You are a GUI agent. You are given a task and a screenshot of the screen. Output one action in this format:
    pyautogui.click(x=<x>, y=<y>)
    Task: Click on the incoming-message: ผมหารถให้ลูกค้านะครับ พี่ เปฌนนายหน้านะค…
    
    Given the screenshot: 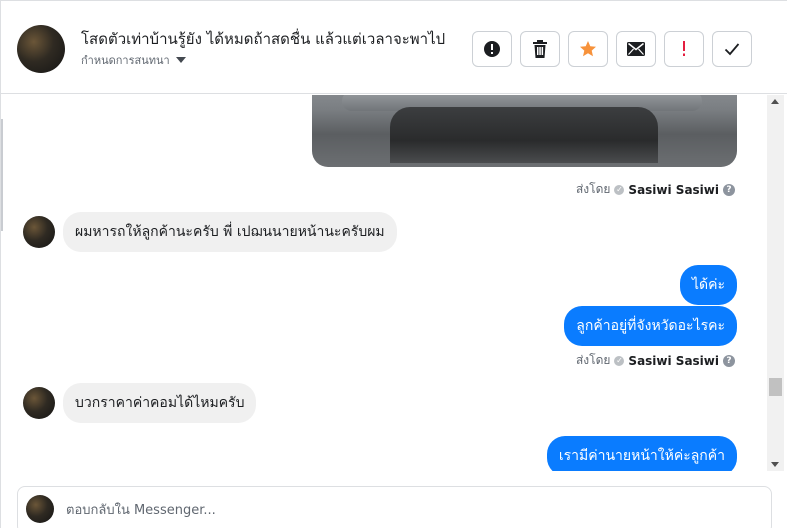 What is the action you would take?
    pyautogui.click(x=210, y=232)
    